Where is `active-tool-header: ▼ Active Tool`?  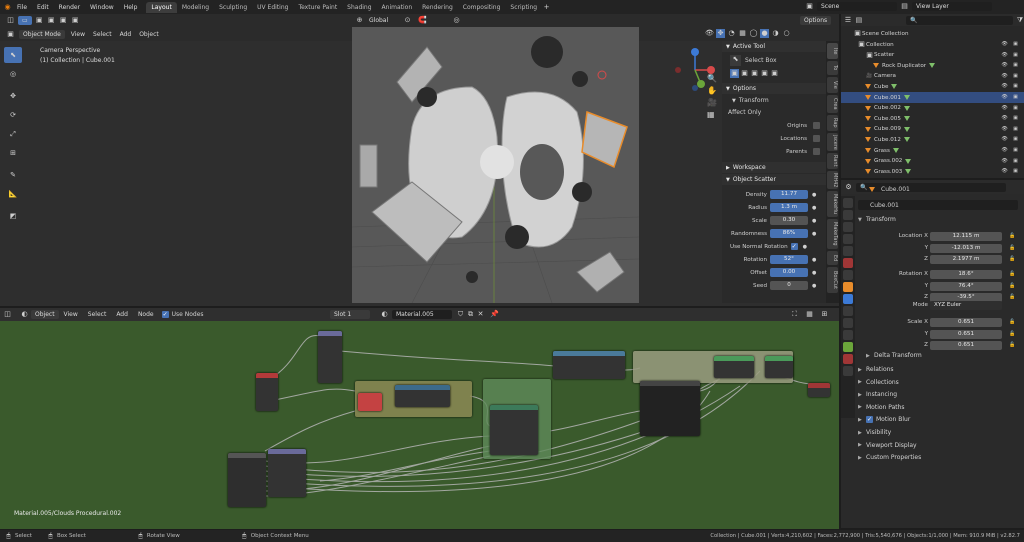 active-tool-header: ▼ Active Tool is located at coordinates (774, 46).